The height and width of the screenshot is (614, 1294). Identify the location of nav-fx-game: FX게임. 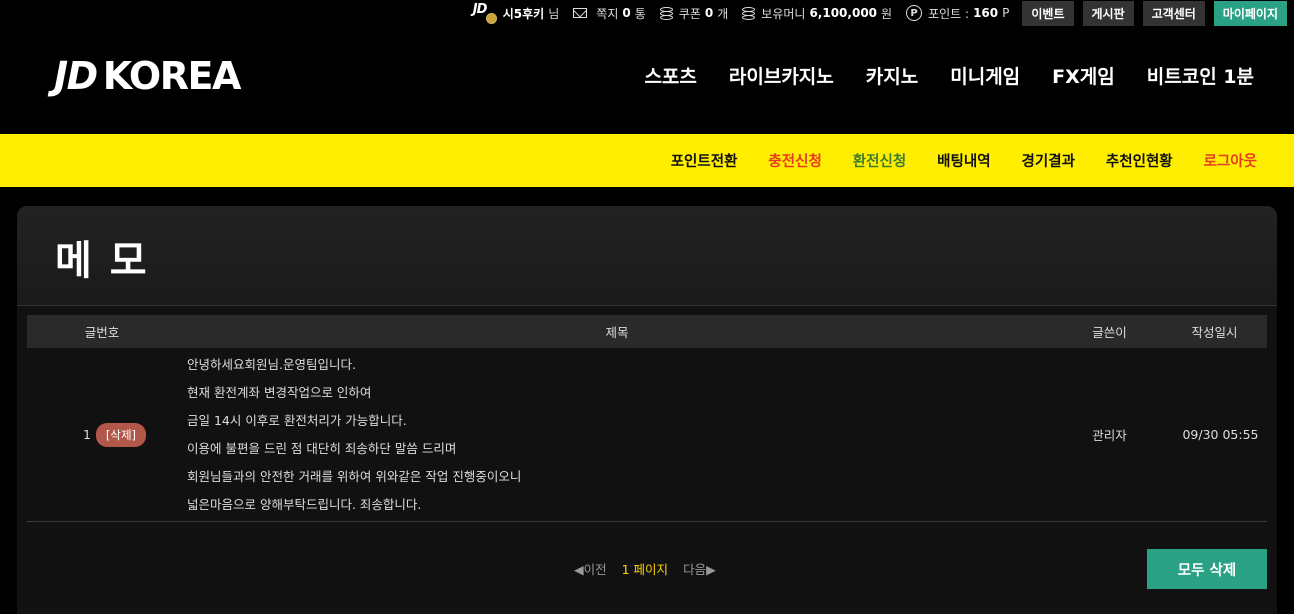
(1083, 75).